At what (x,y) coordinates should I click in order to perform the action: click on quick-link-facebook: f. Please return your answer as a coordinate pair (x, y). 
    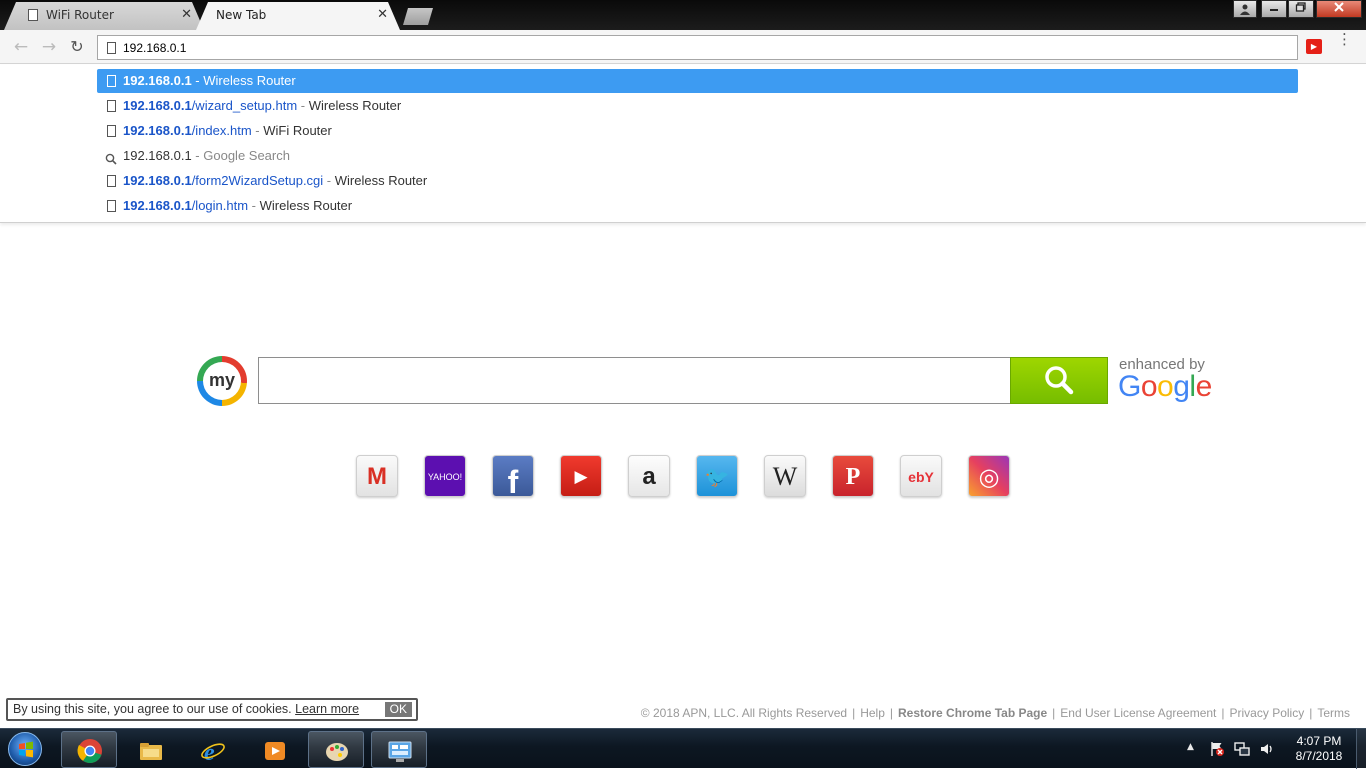
    Looking at the image, I should click on (513, 476).